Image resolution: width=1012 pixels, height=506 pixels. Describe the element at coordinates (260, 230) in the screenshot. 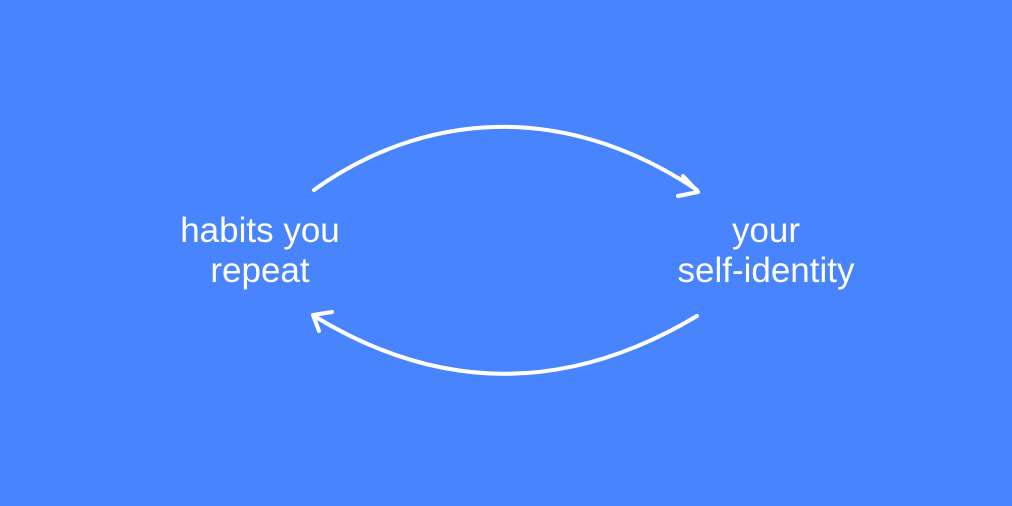

I see `node-left-line-1: habits you` at that location.